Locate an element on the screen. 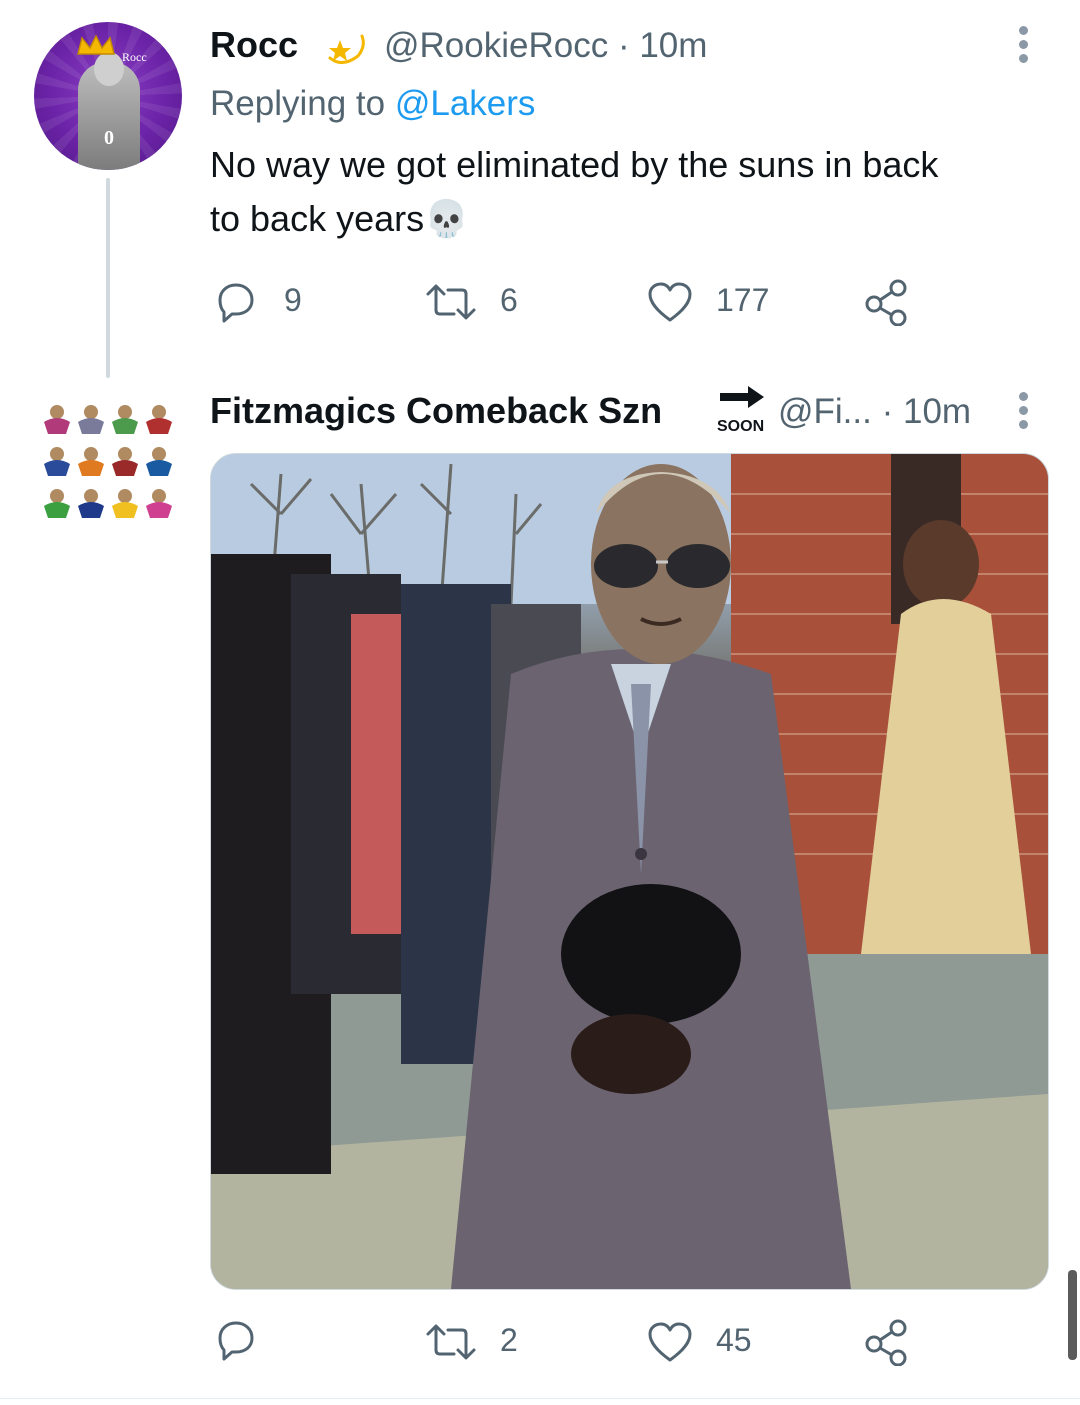 This screenshot has width=1080, height=1405. soon-badge: SOON is located at coordinates (741, 426).